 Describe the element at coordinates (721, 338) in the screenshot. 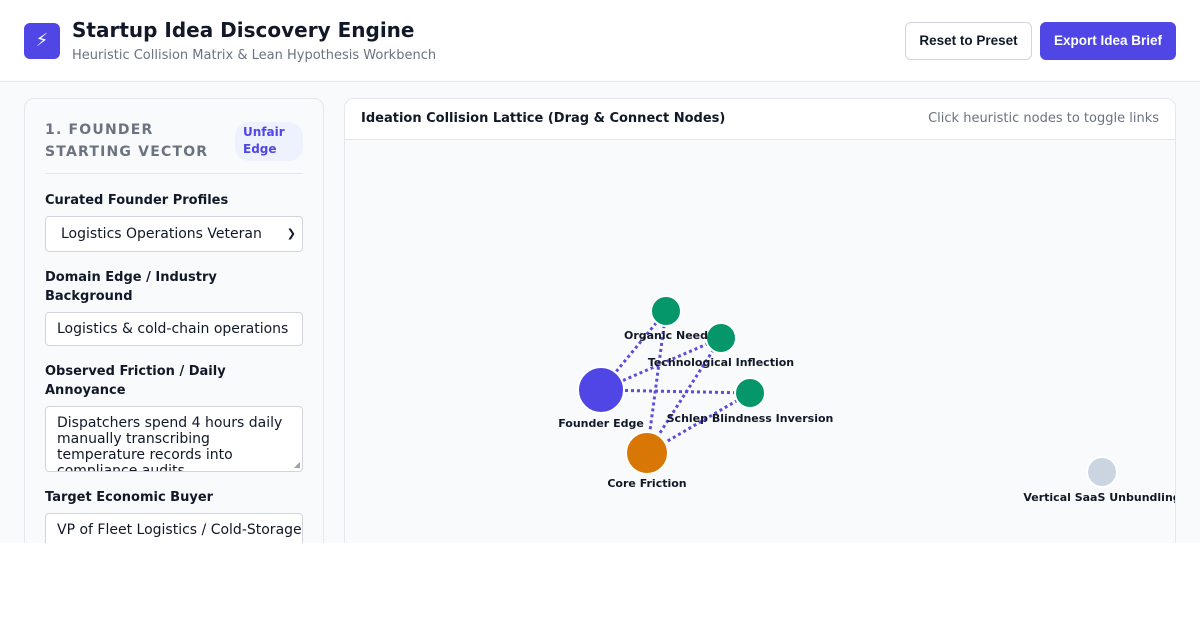

I see `node-tech` at that location.